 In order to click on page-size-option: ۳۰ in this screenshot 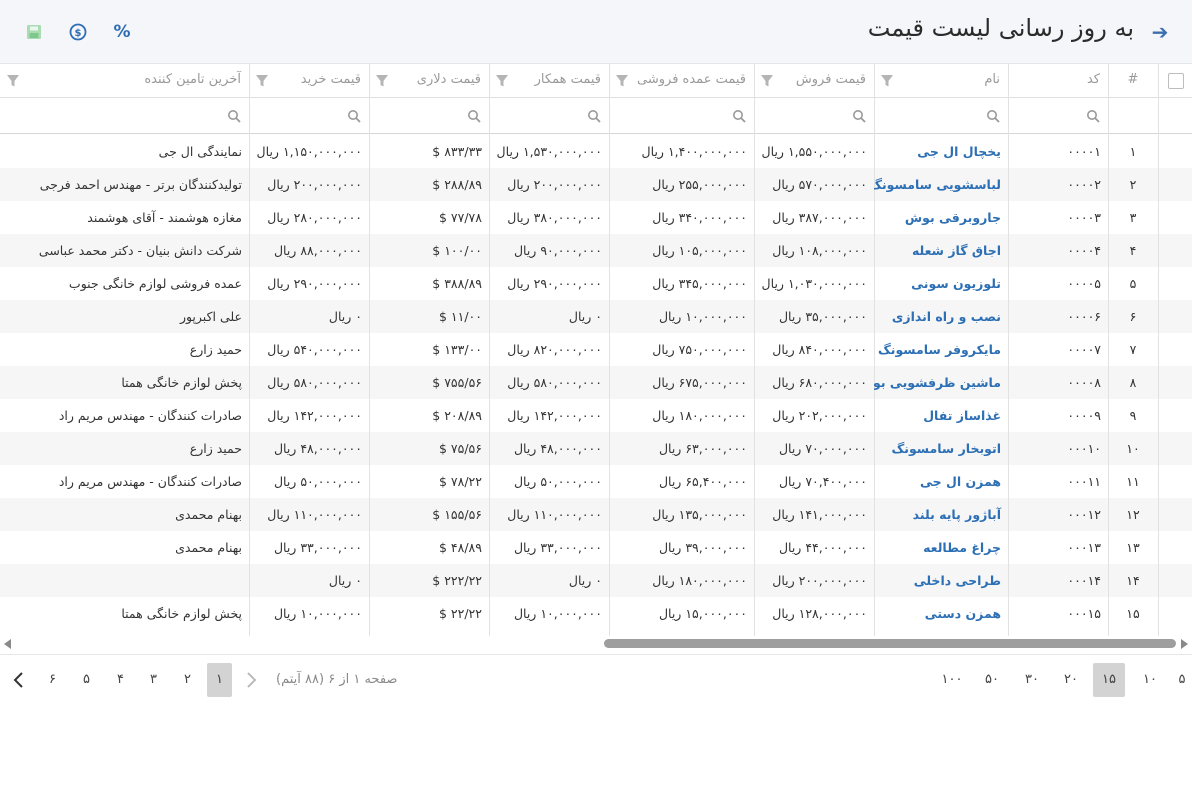, I will do `click(1032, 680)`.